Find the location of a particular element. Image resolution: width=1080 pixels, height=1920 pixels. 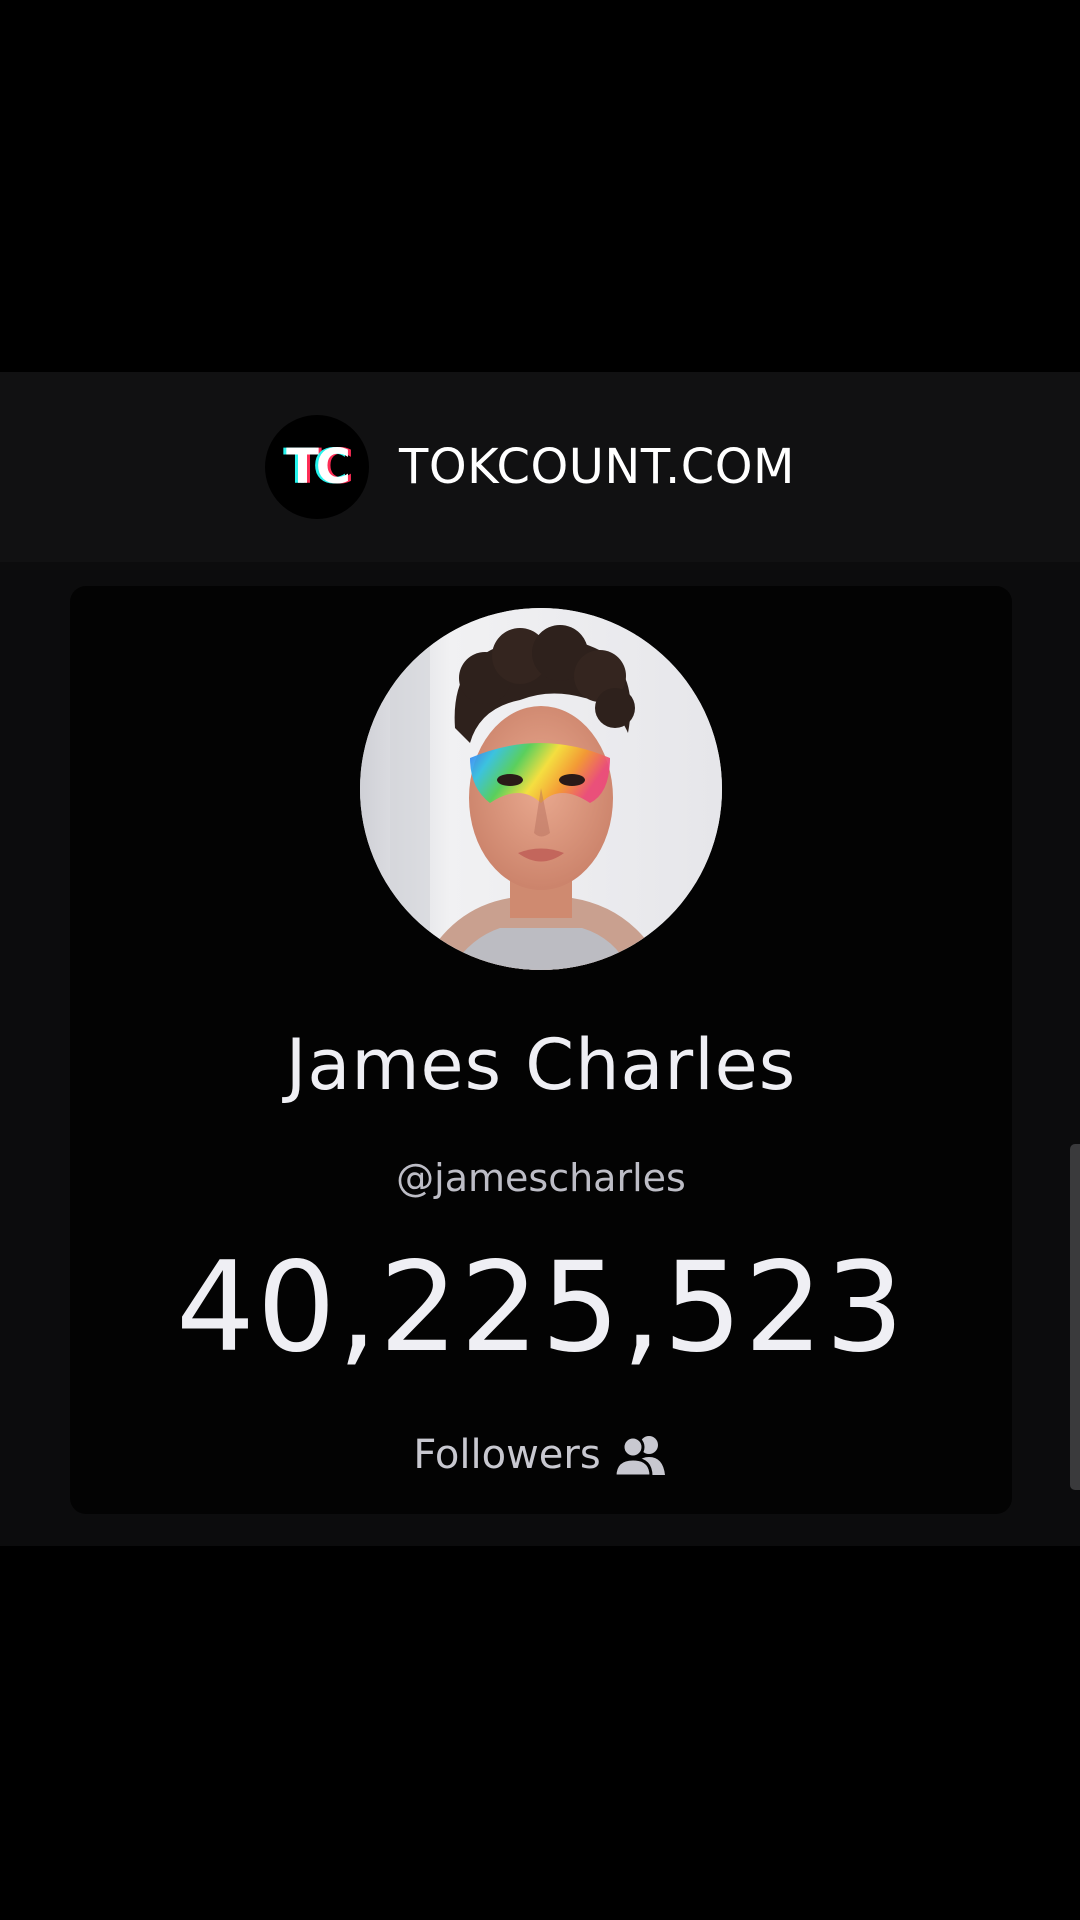

brand-link: TC TOKCOUNT.COM is located at coordinates (530, 467).